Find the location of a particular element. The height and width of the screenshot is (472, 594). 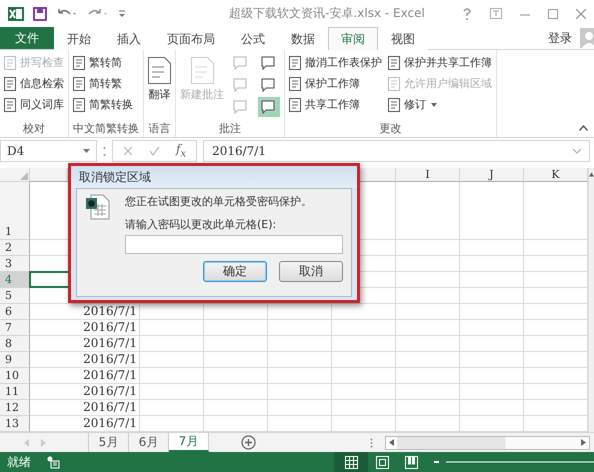

scroll-up-icon is located at coordinates (591, 174).